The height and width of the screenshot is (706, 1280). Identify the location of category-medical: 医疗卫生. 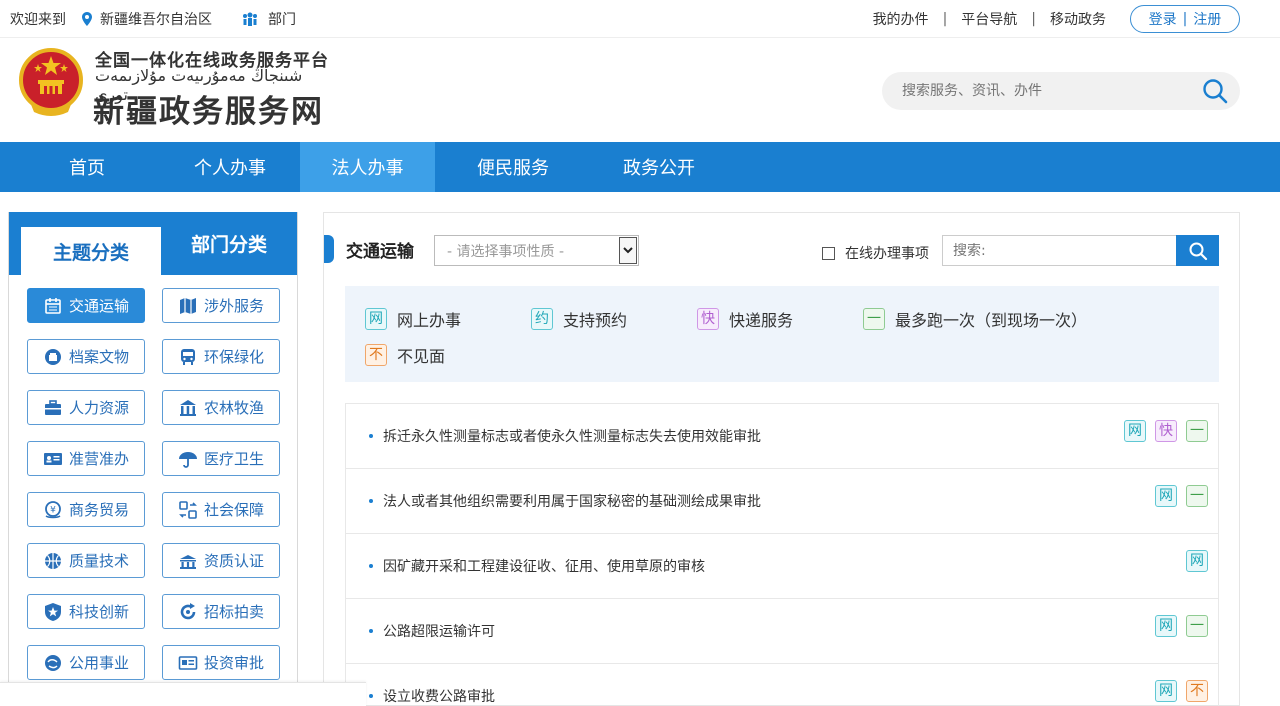
(221, 458).